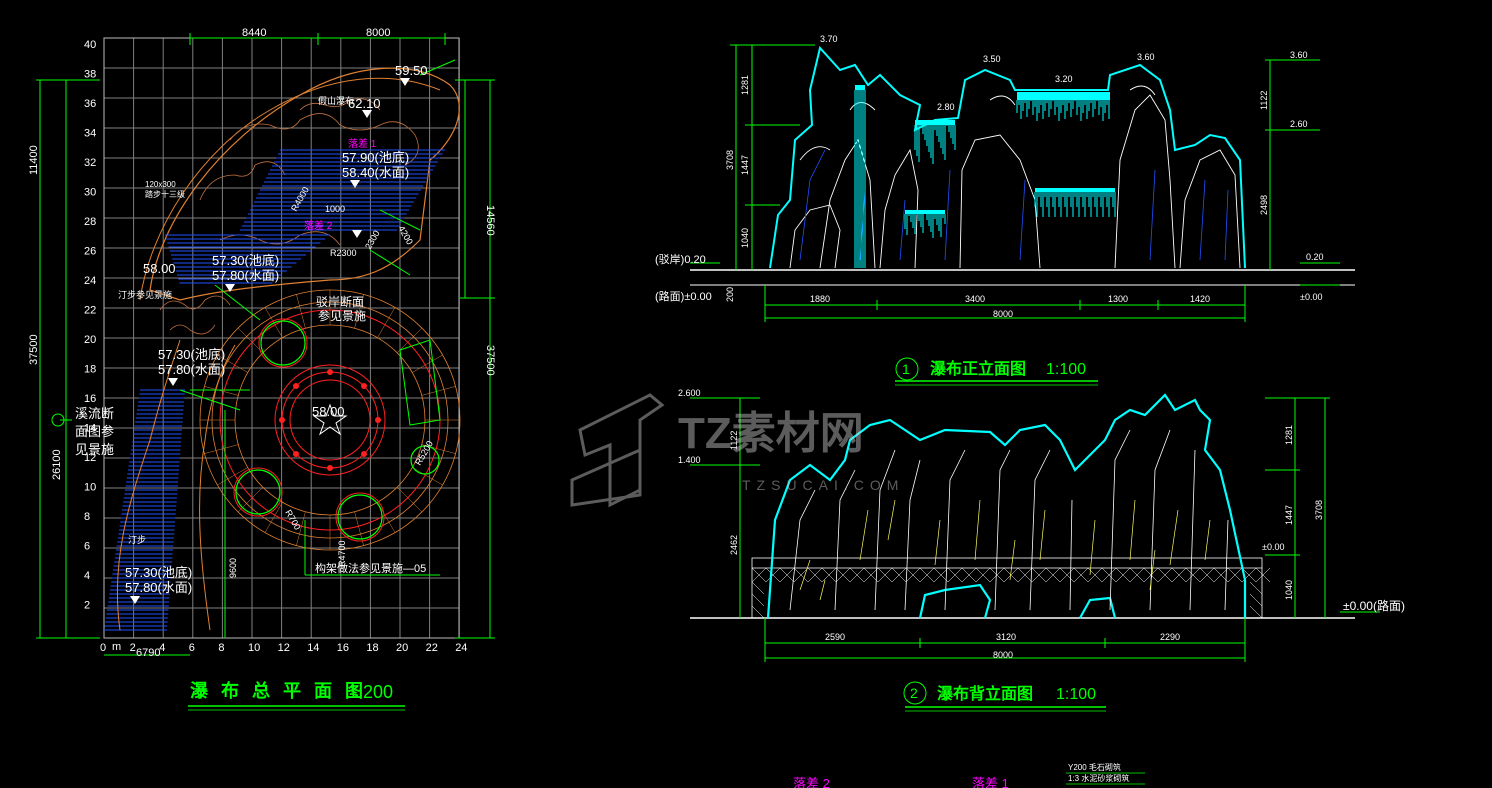  Describe the element at coordinates (1264, 100) in the screenshot. I see `front-dim-r1: 1122` at that location.